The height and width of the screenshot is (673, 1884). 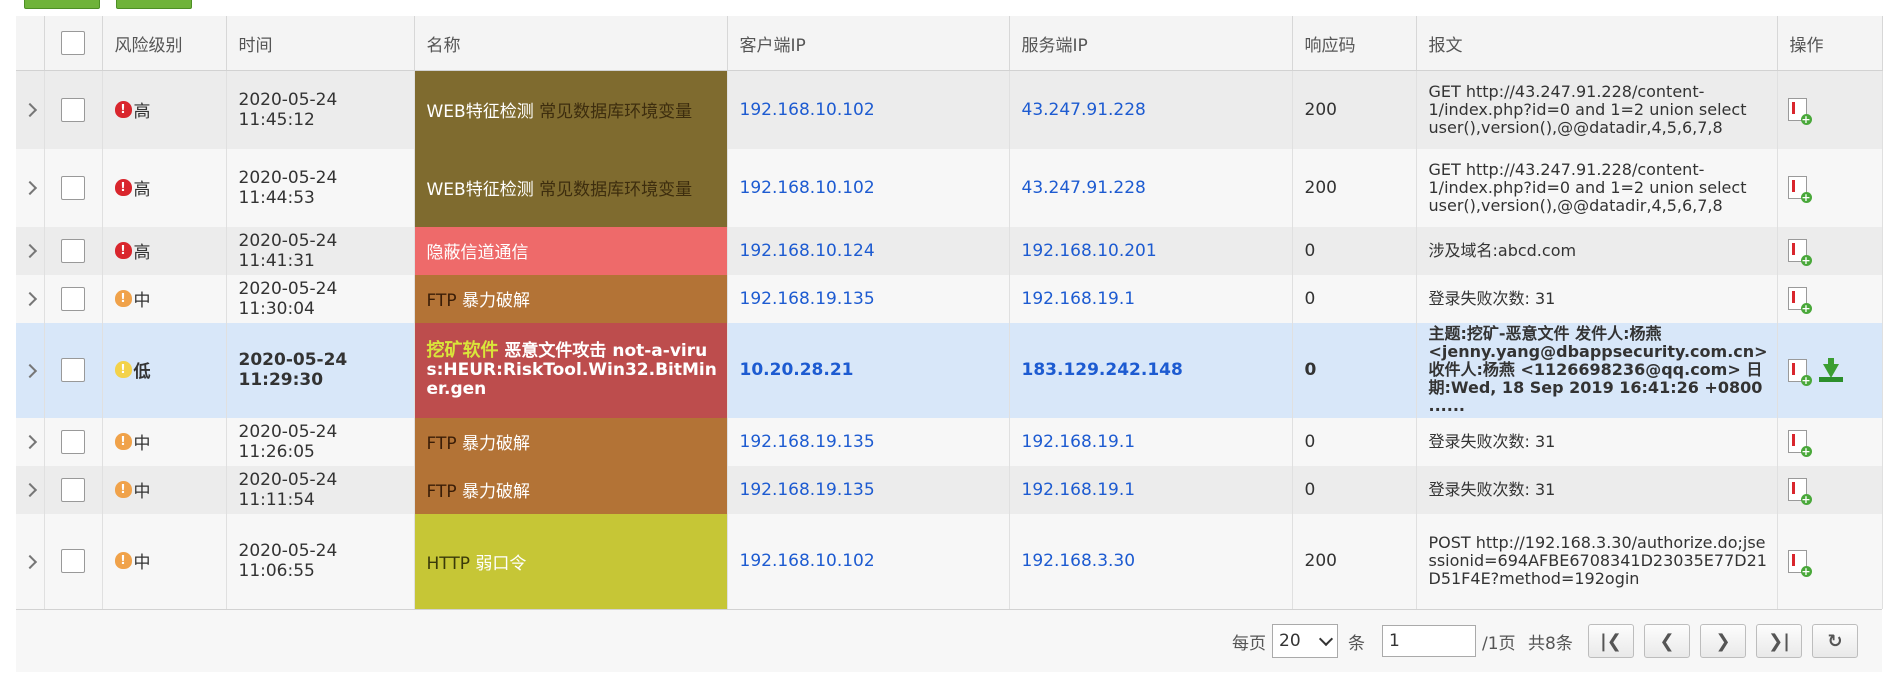 What do you see at coordinates (1835, 641) in the screenshot?
I see `refresh-button: ↻` at bounding box center [1835, 641].